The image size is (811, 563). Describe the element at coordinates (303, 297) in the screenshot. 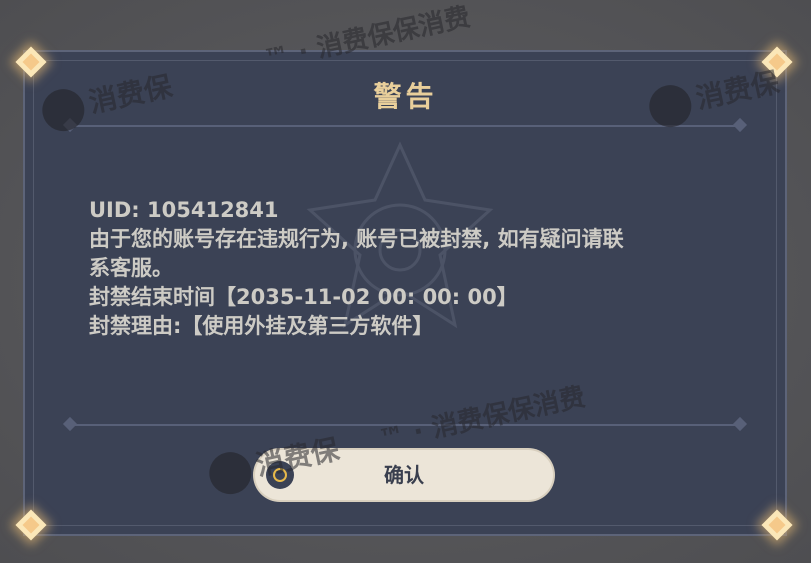

I see `ban-end-time: 封禁结束时间【2035-11-02 00: 00: 00】` at that location.